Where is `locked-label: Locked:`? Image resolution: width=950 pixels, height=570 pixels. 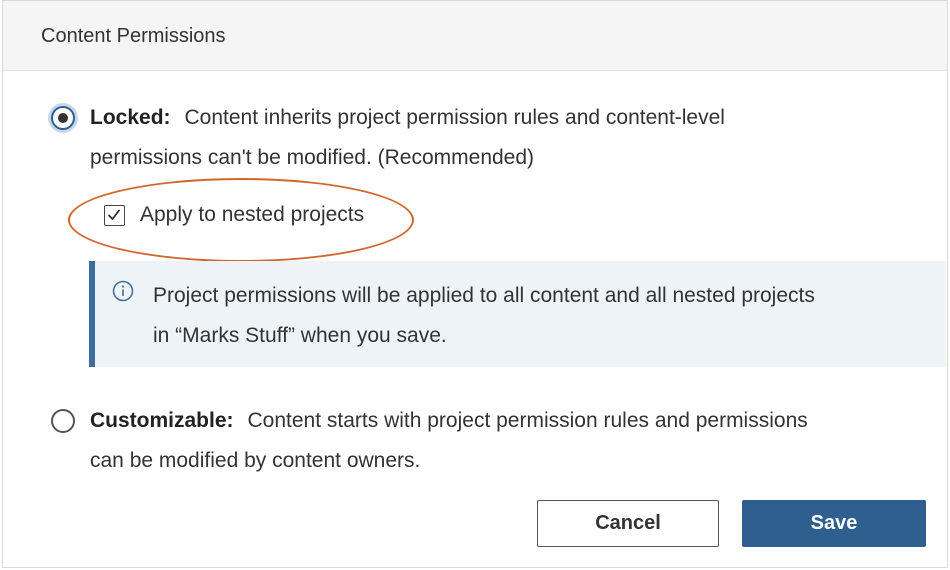 locked-label: Locked: is located at coordinates (130, 117).